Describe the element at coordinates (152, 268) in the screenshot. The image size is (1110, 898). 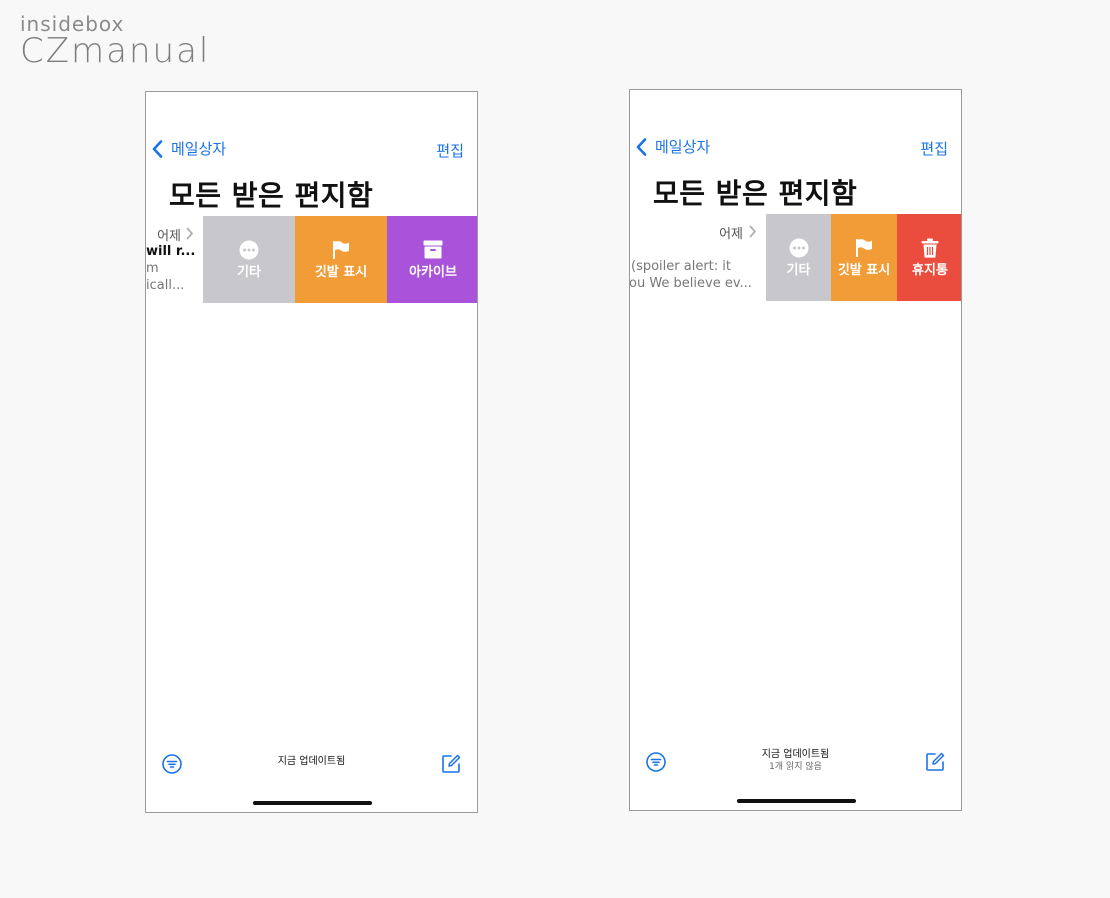
I see `mail-snippet-line-1: m` at that location.